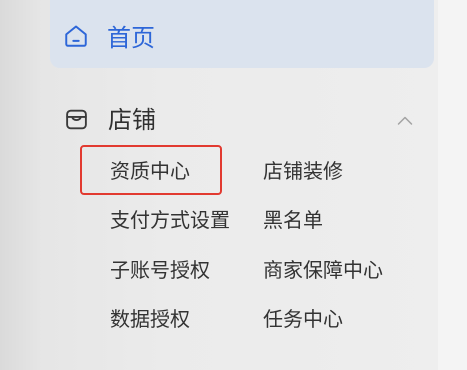 The image size is (467, 370). Describe the element at coordinates (76, 119) in the screenshot. I see `store-icon` at that location.